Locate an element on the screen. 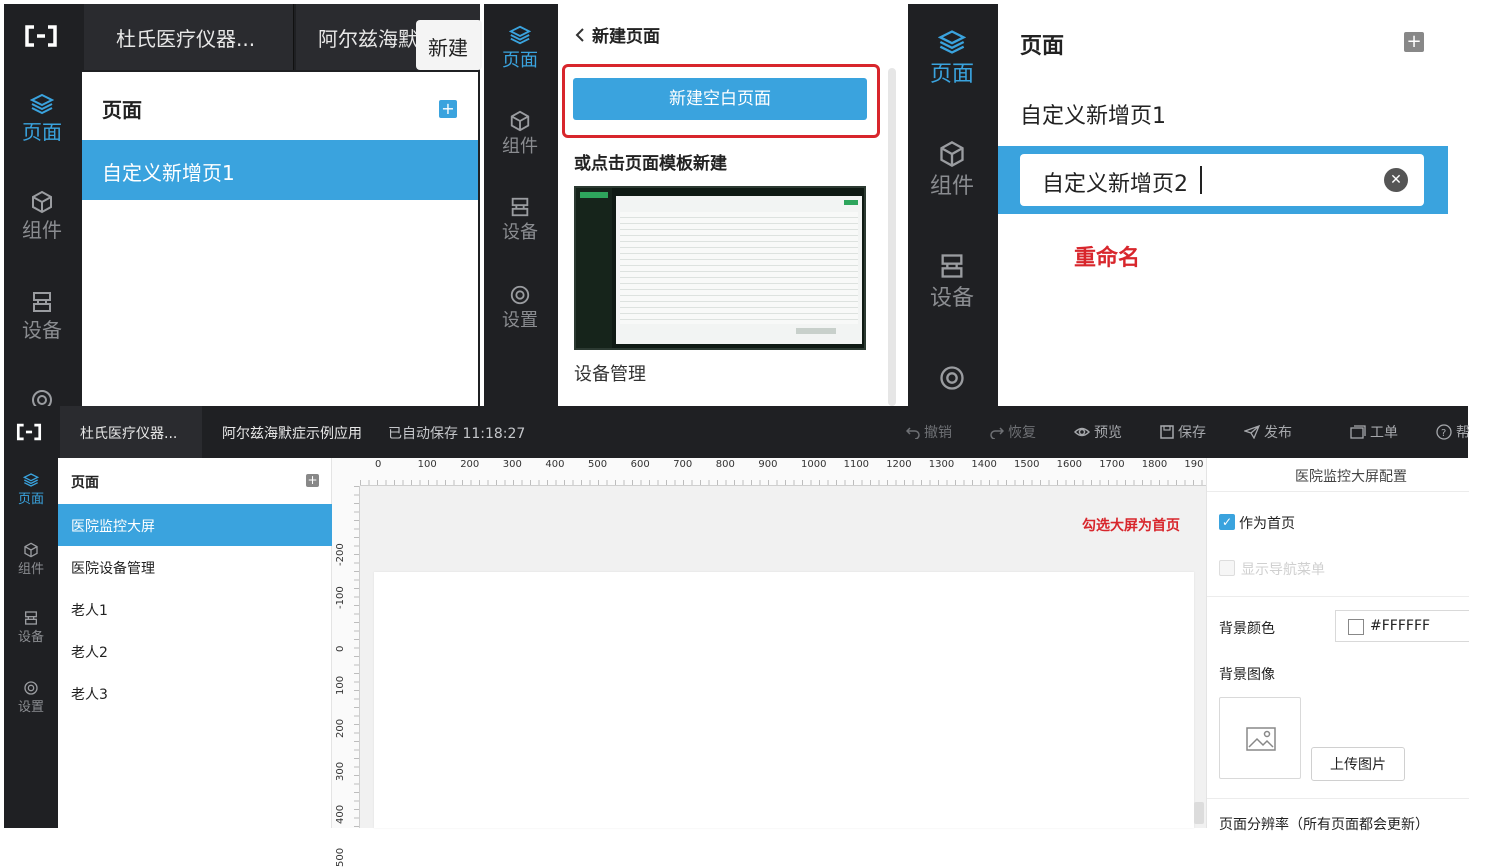 This screenshot has width=1500, height=867. publish-label: 发布 is located at coordinates (1278, 433).